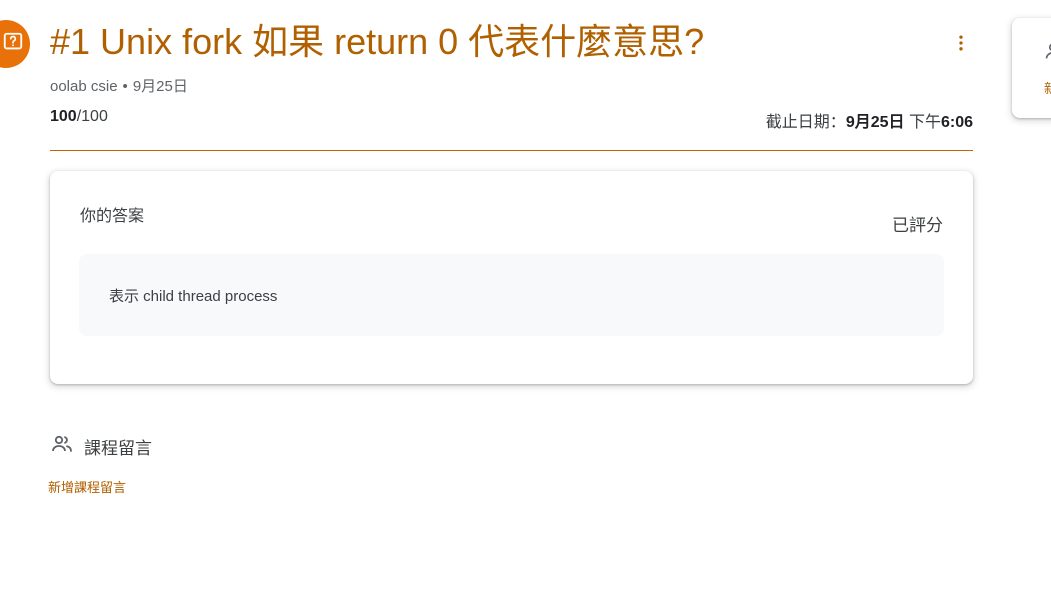 This screenshot has width=1051, height=616. Describe the element at coordinates (112, 216) in the screenshot. I see `your-answer-heading: 你的答案` at that location.